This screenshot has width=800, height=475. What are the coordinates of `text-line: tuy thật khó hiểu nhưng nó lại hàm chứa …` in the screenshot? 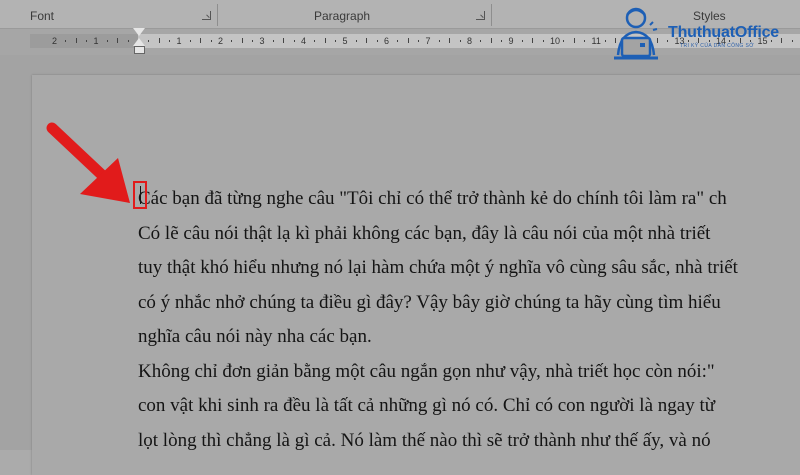 It's located at (469, 268).